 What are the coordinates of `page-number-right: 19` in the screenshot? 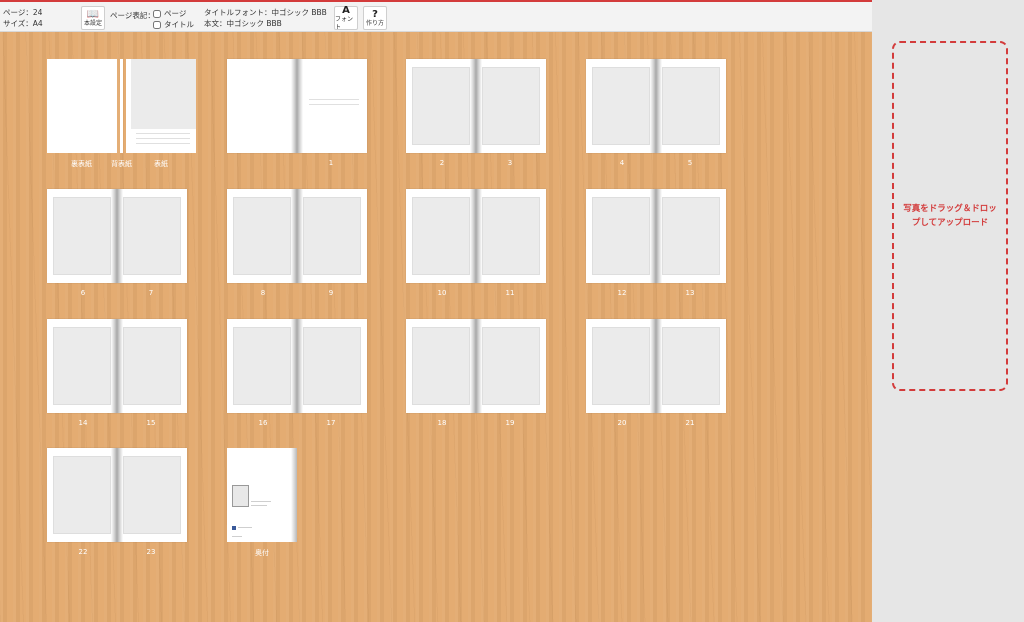 It's located at (510, 423).